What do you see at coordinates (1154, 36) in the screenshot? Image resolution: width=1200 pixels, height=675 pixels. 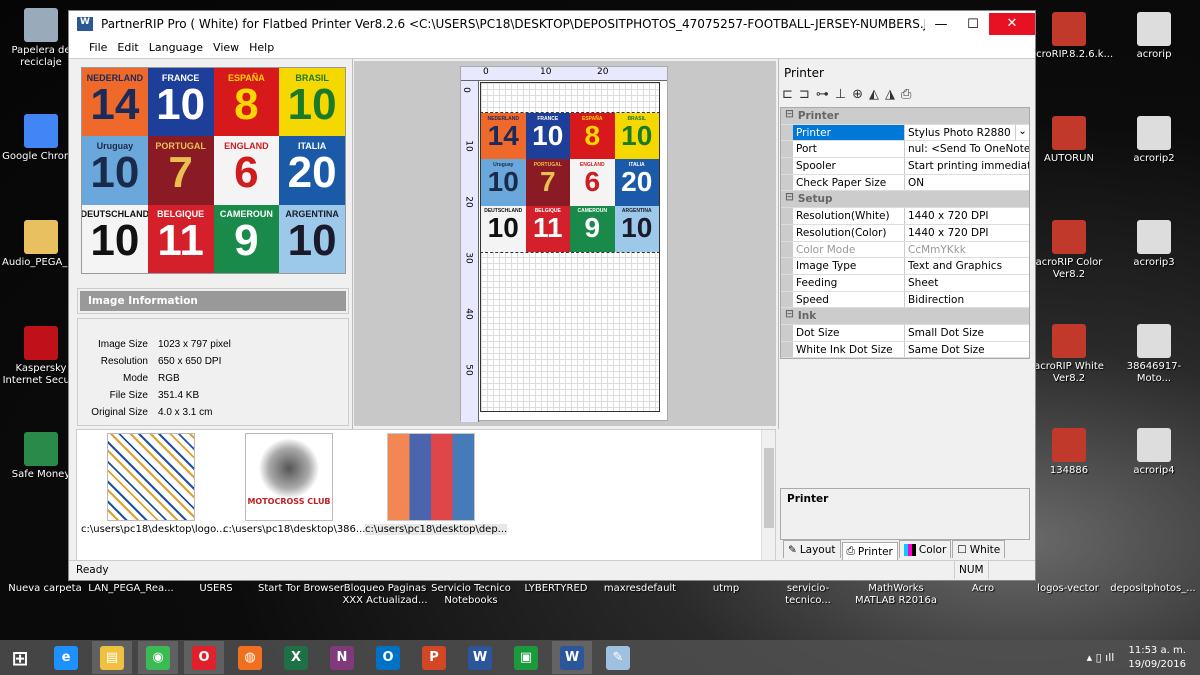 I see `desktop-icon: acrorip` at bounding box center [1154, 36].